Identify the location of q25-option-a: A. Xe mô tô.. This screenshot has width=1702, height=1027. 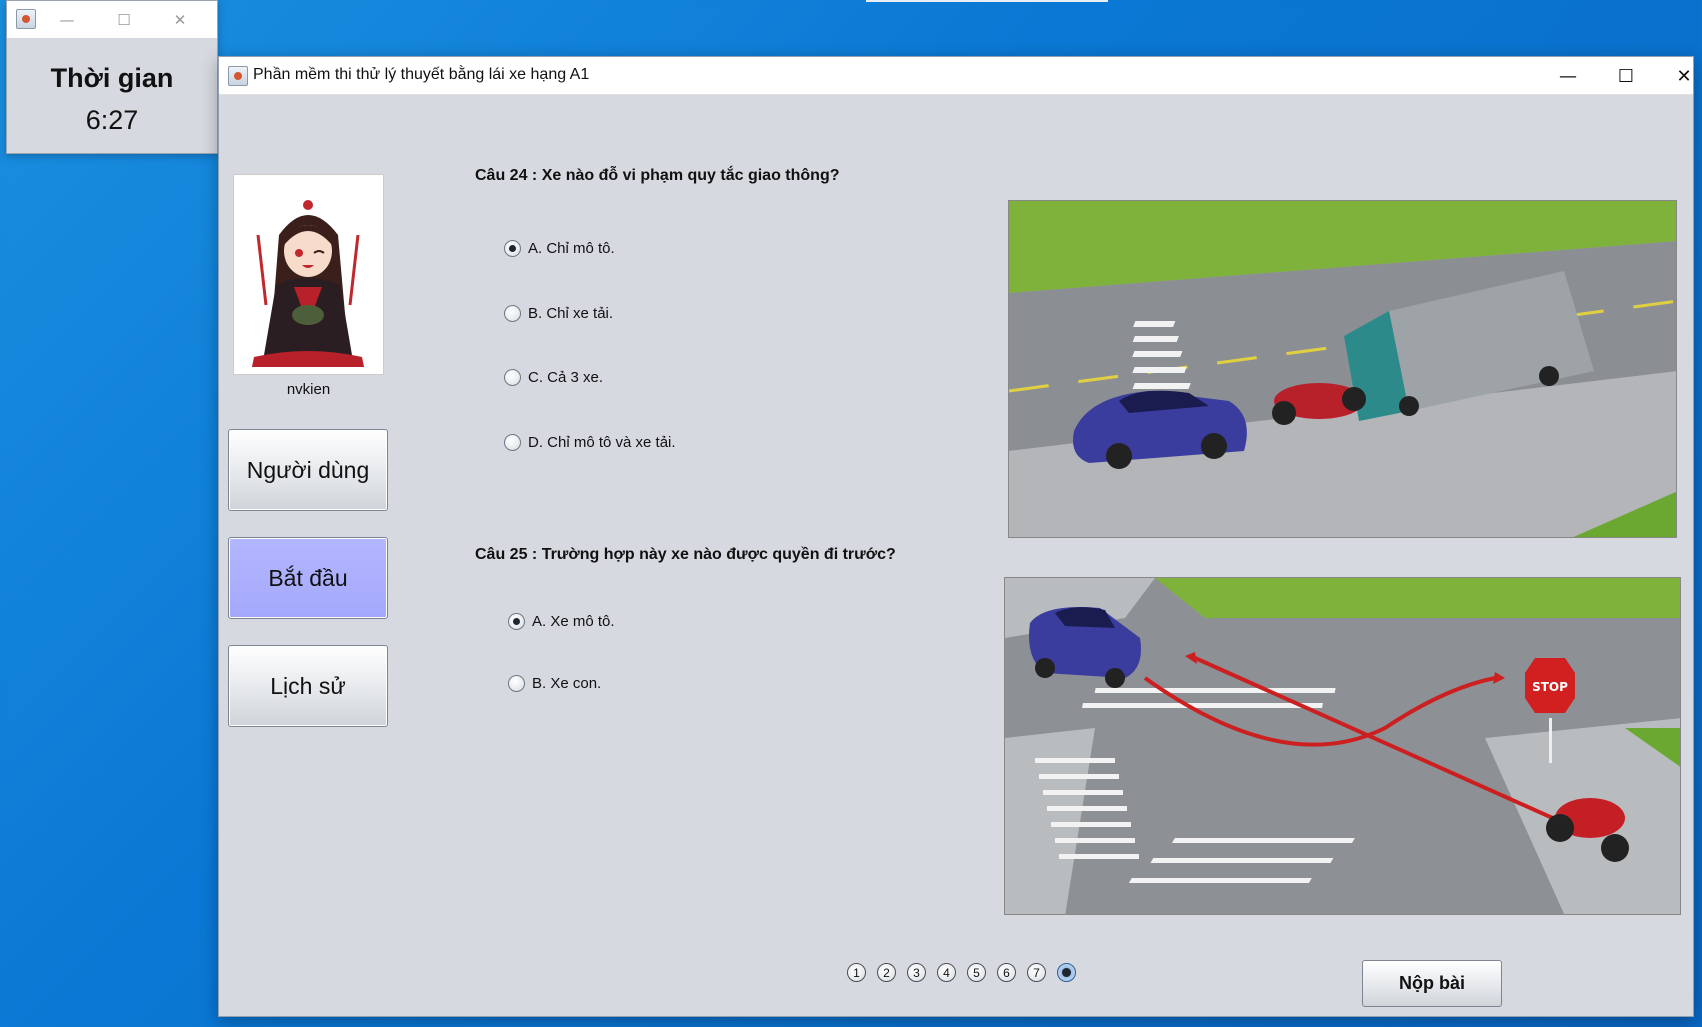
(561, 621).